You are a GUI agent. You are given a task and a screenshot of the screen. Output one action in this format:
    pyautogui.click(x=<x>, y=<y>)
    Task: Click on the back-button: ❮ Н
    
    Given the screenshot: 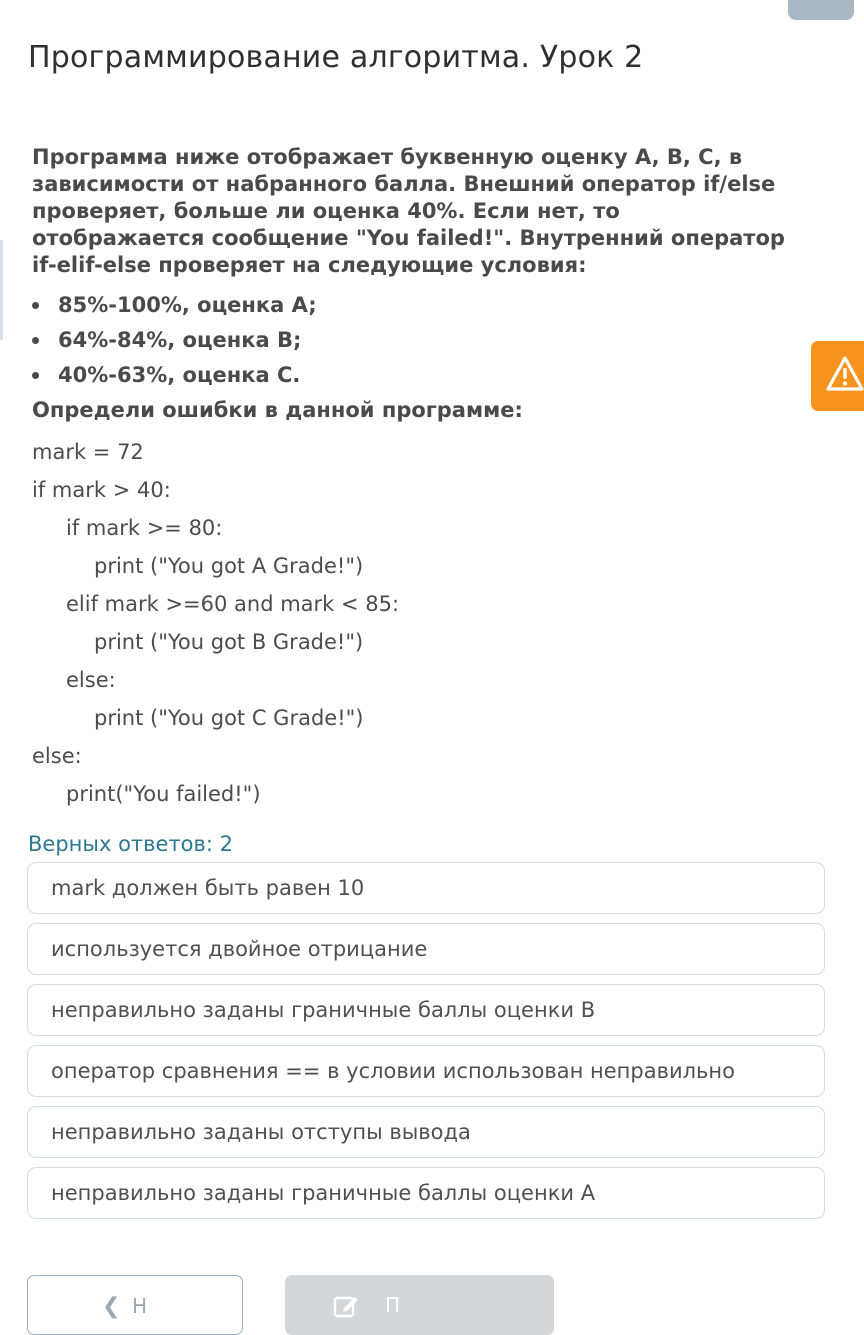 What is the action you would take?
    pyautogui.click(x=135, y=1305)
    